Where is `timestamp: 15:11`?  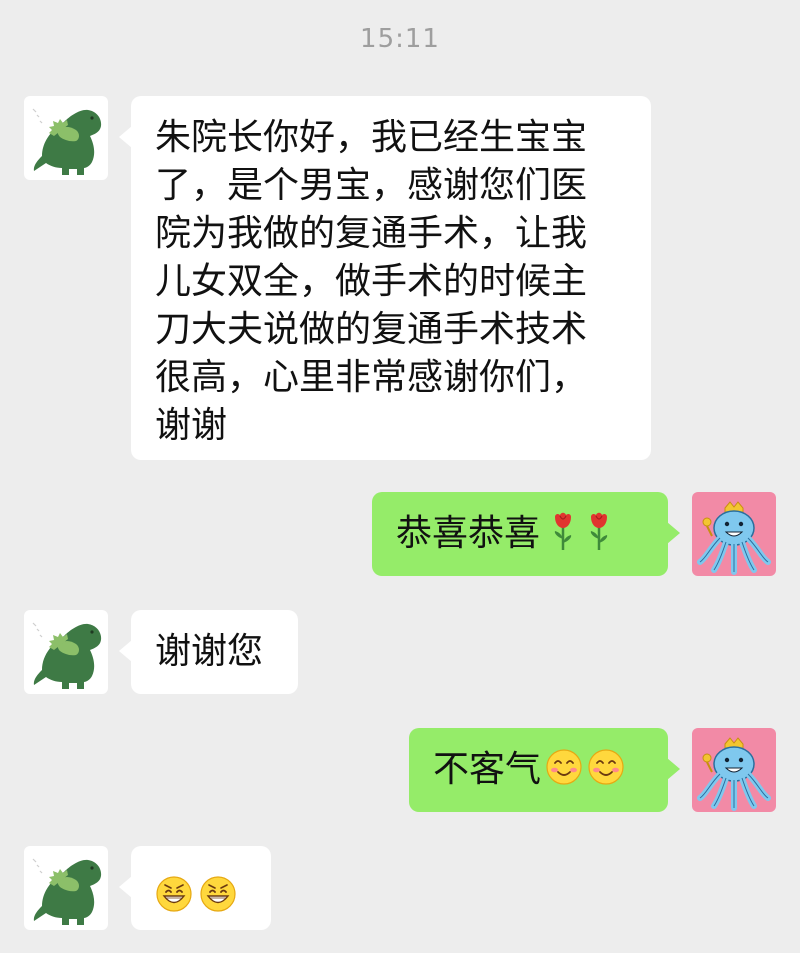 timestamp: 15:11 is located at coordinates (400, 39).